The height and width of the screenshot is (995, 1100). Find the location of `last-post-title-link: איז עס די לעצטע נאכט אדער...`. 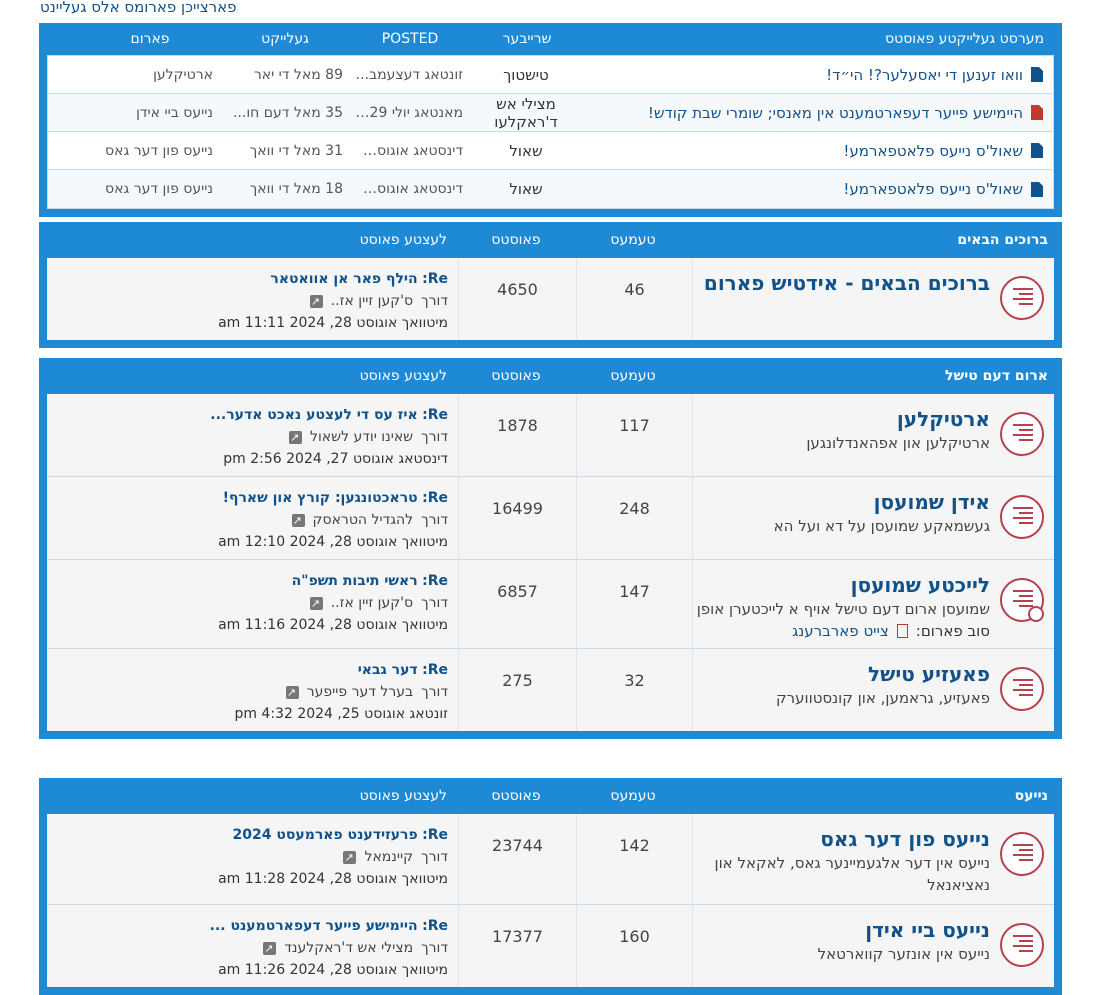

last-post-title-link: איז עס די לעצטע נאכט אדער... is located at coordinates (313, 415).